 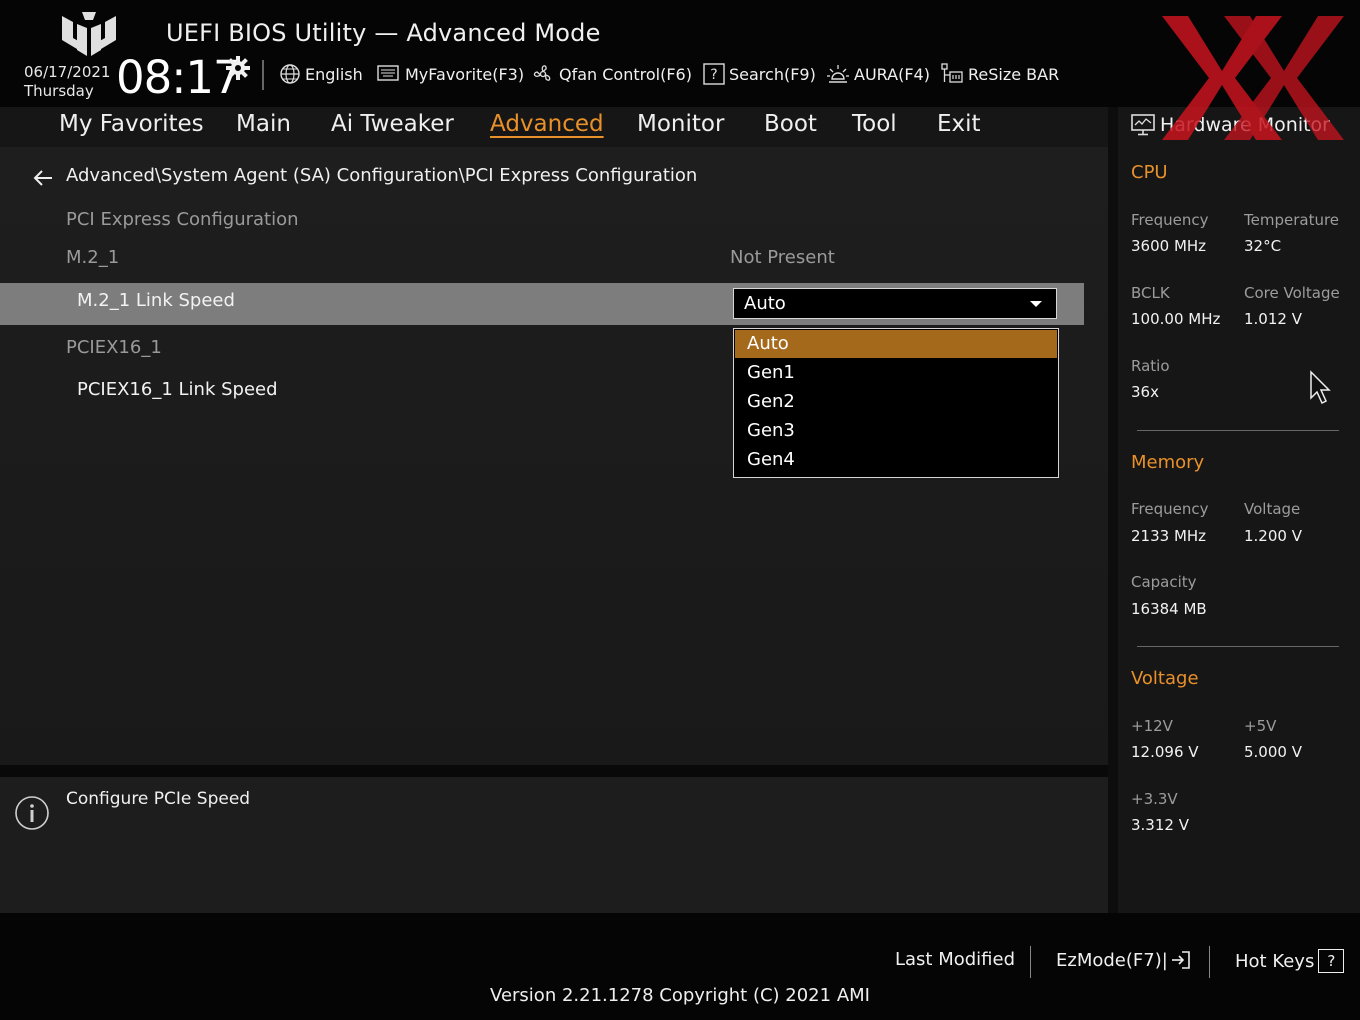 I want to click on hot-keys-label: Hot Keys, so click(x=1275, y=961).